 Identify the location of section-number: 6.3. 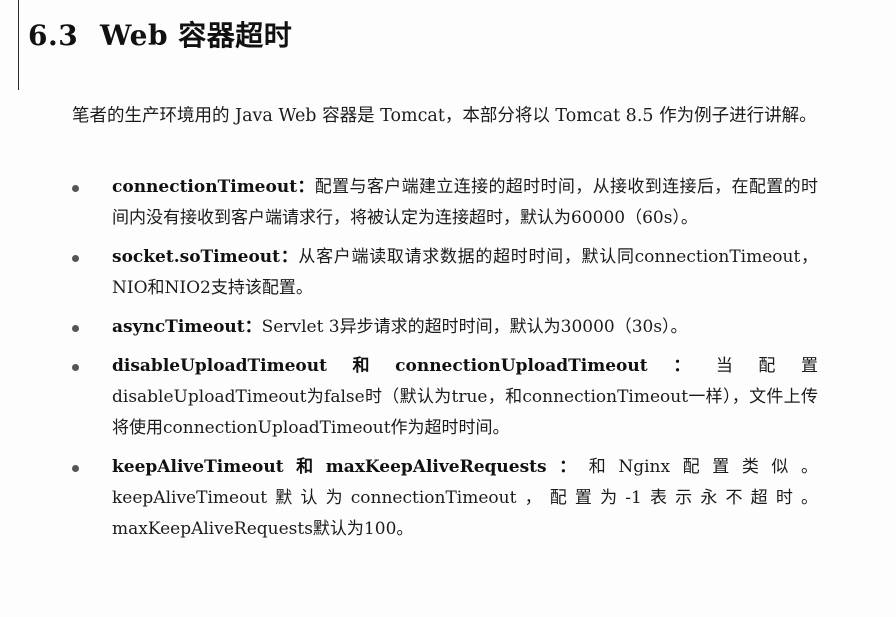
(53, 35).